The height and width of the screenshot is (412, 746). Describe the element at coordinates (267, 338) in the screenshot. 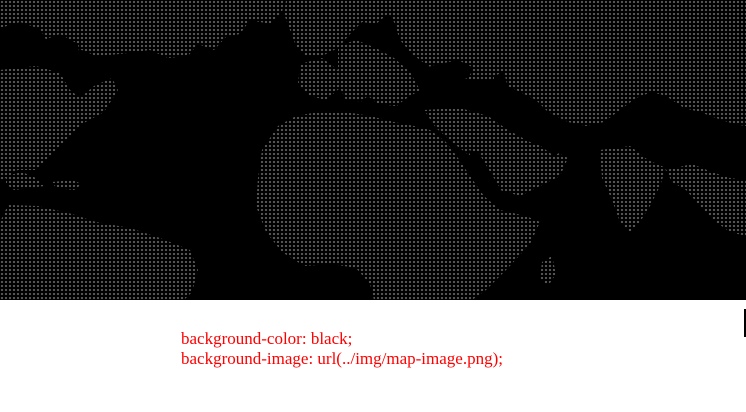

I see `caption-line-background-color: background-color: black;` at that location.